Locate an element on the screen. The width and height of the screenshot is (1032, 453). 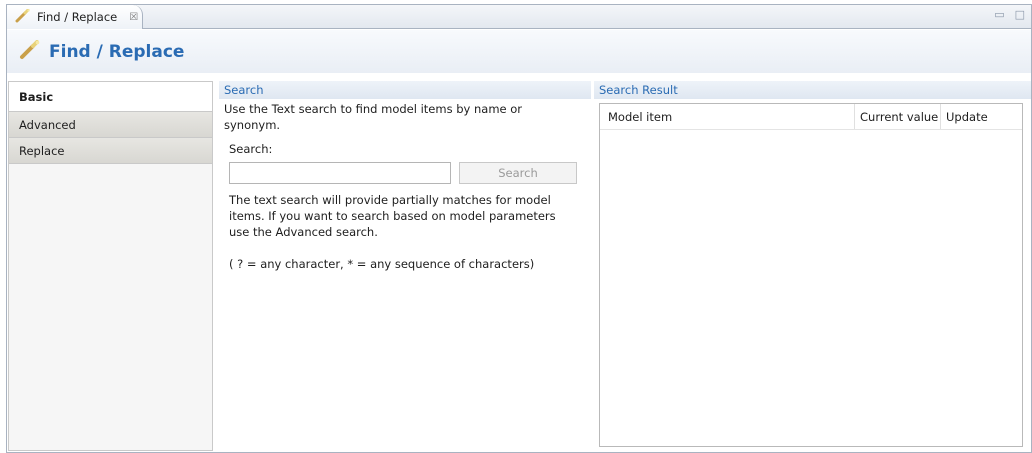
result-table-header: Model item Current value Update is located at coordinates (811, 117).